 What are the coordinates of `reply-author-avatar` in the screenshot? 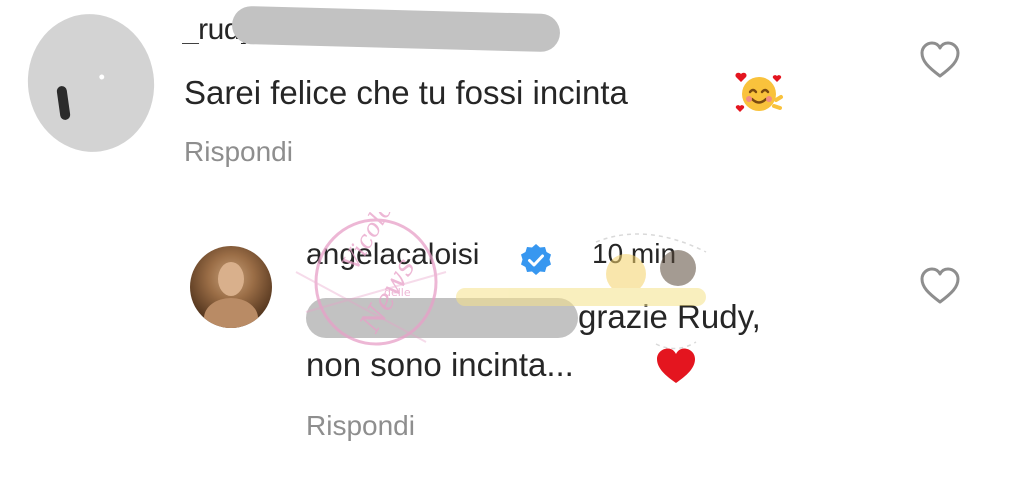 It's located at (231, 287).